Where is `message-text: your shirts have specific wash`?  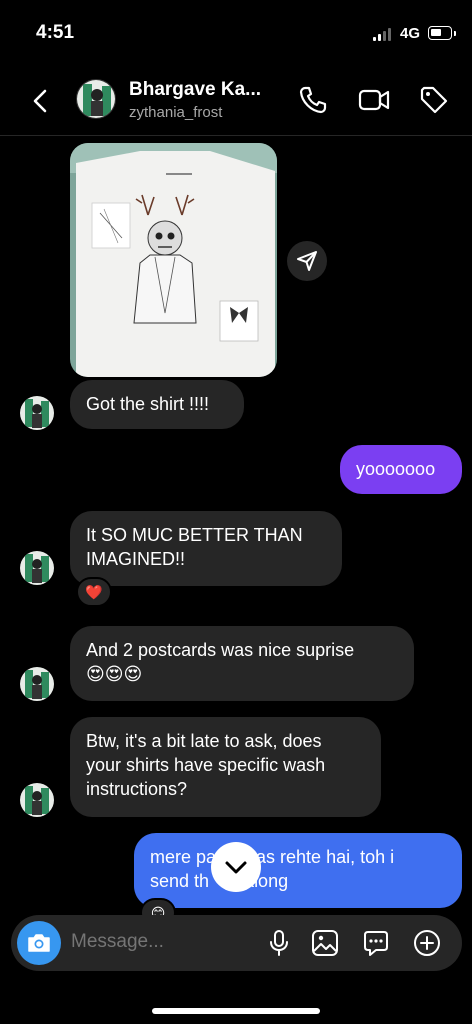 message-text: your shirts have specific wash is located at coordinates (206, 765).